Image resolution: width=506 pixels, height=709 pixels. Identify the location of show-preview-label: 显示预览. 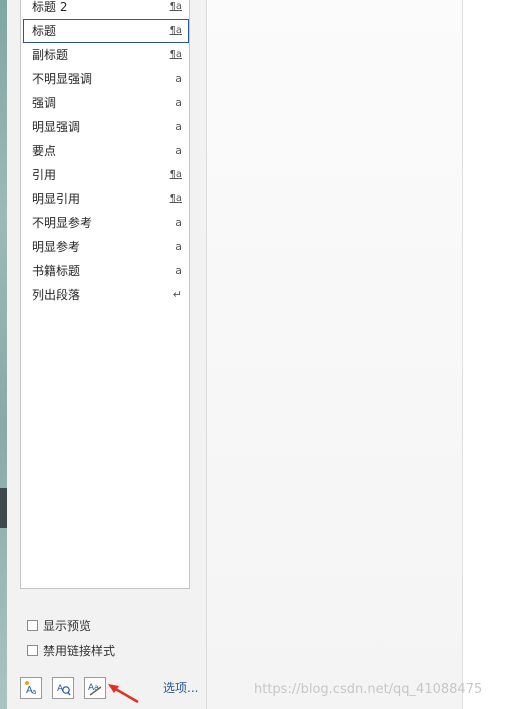
(67, 625).